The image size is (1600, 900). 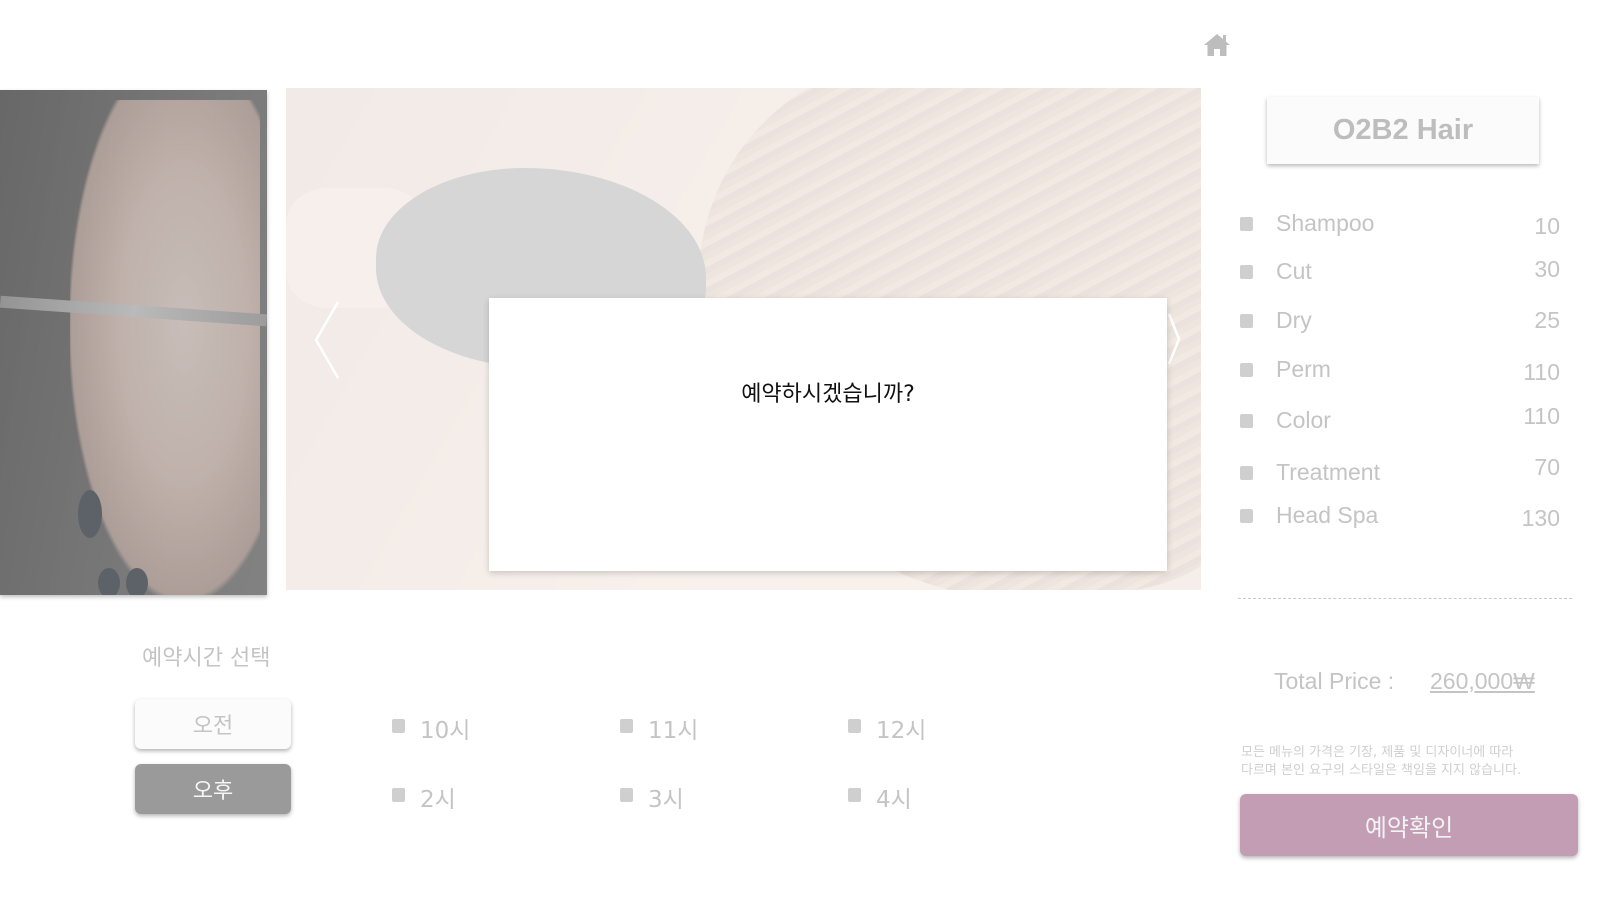 I want to click on menu-item-price: 130, so click(x=1540, y=518).